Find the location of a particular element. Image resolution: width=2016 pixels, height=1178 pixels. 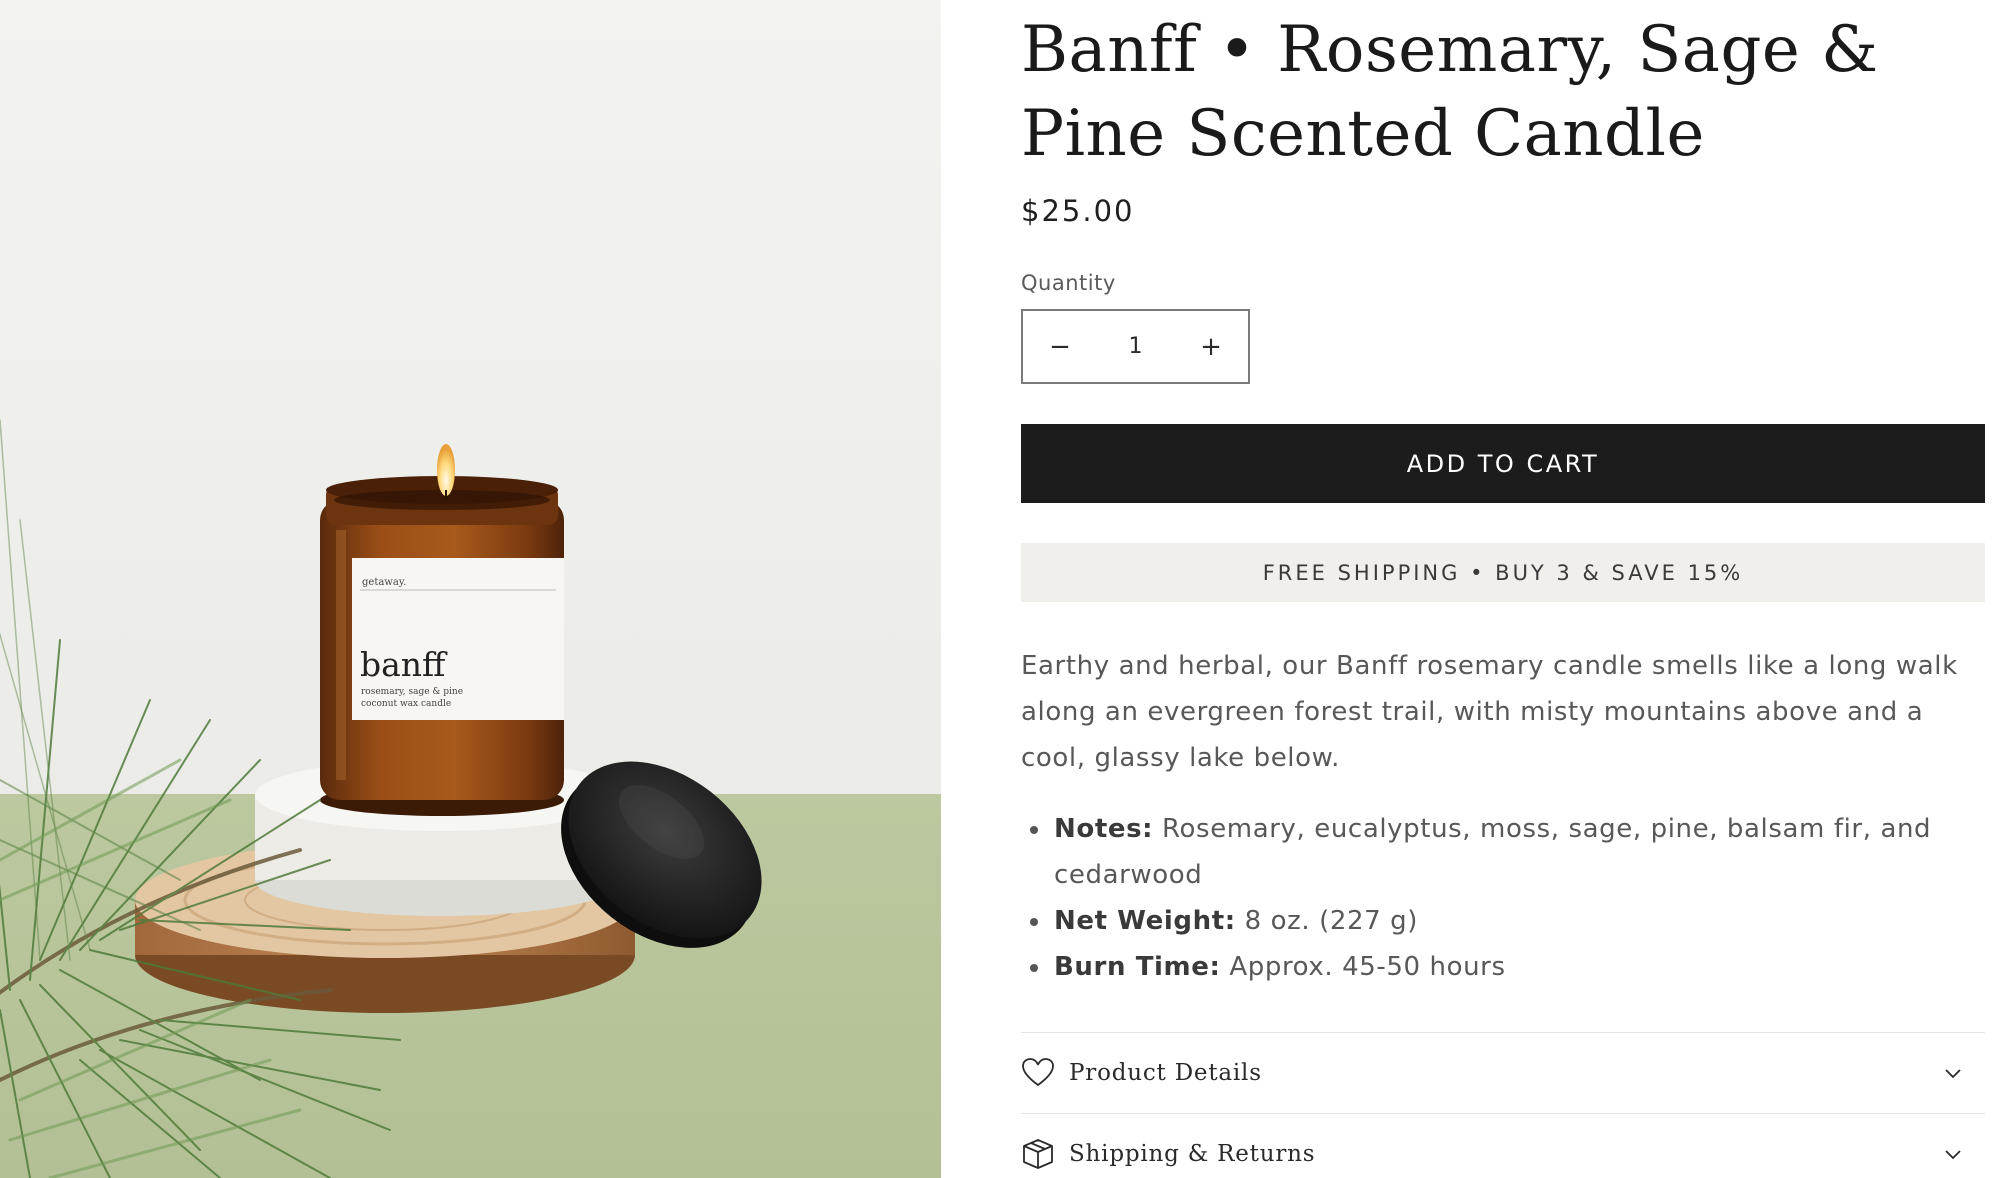

product-details-accordion: Product Details is located at coordinates (1503, 1072).